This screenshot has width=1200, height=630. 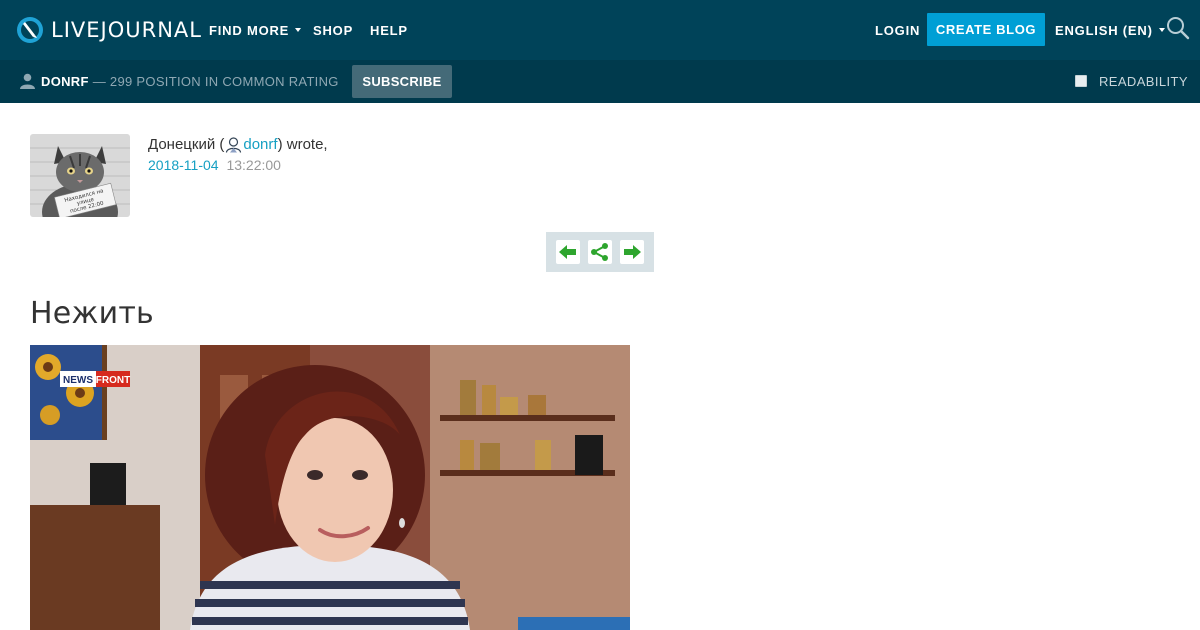 What do you see at coordinates (1143, 81) in the screenshot?
I see `readability-label: READABILITY` at bounding box center [1143, 81].